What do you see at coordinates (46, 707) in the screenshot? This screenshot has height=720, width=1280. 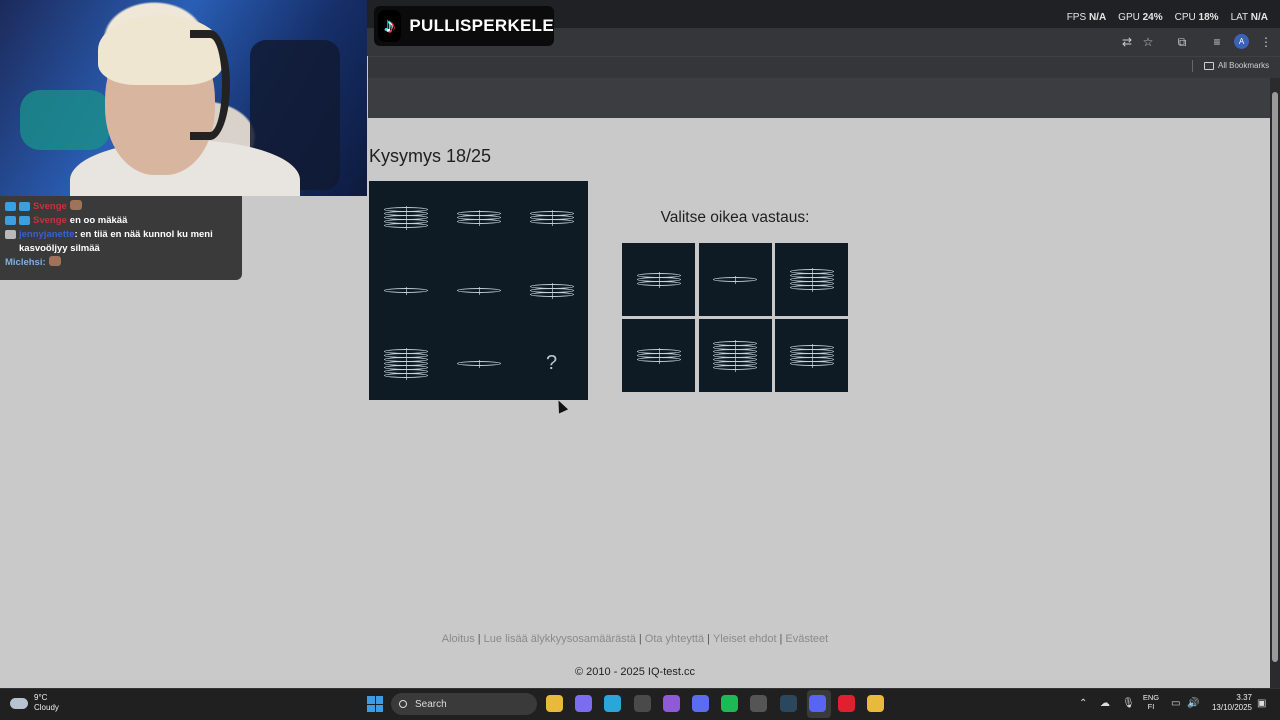 I see `weather-description: Cloudy` at bounding box center [46, 707].